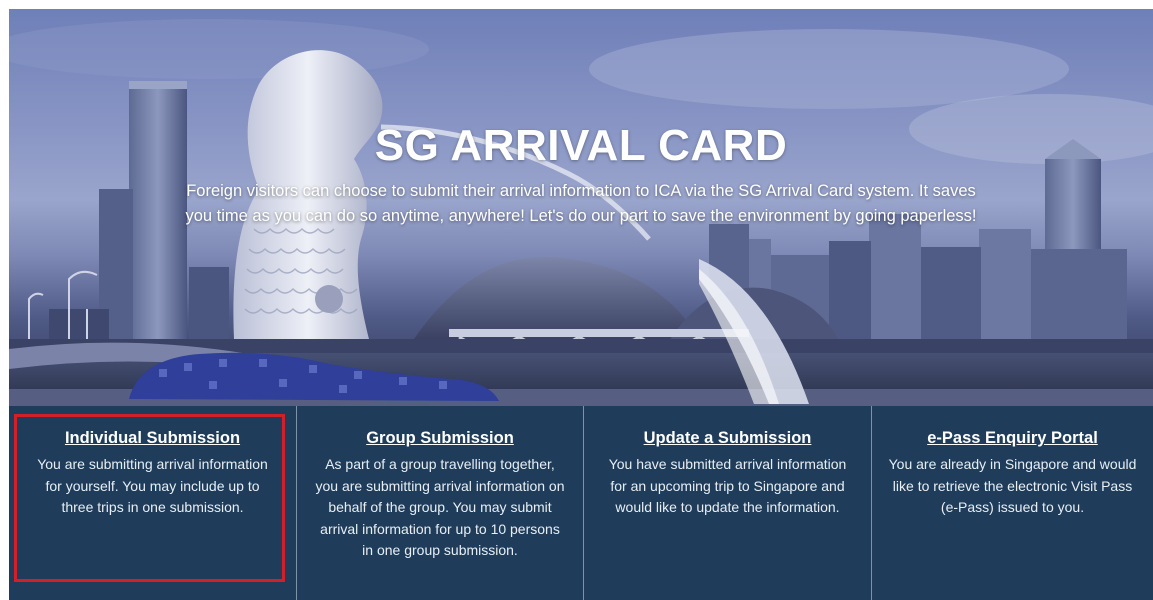 Image resolution: width=1153 pixels, height=600 pixels. What do you see at coordinates (152, 438) in the screenshot?
I see `individual-submission-link: Individual Submission` at bounding box center [152, 438].